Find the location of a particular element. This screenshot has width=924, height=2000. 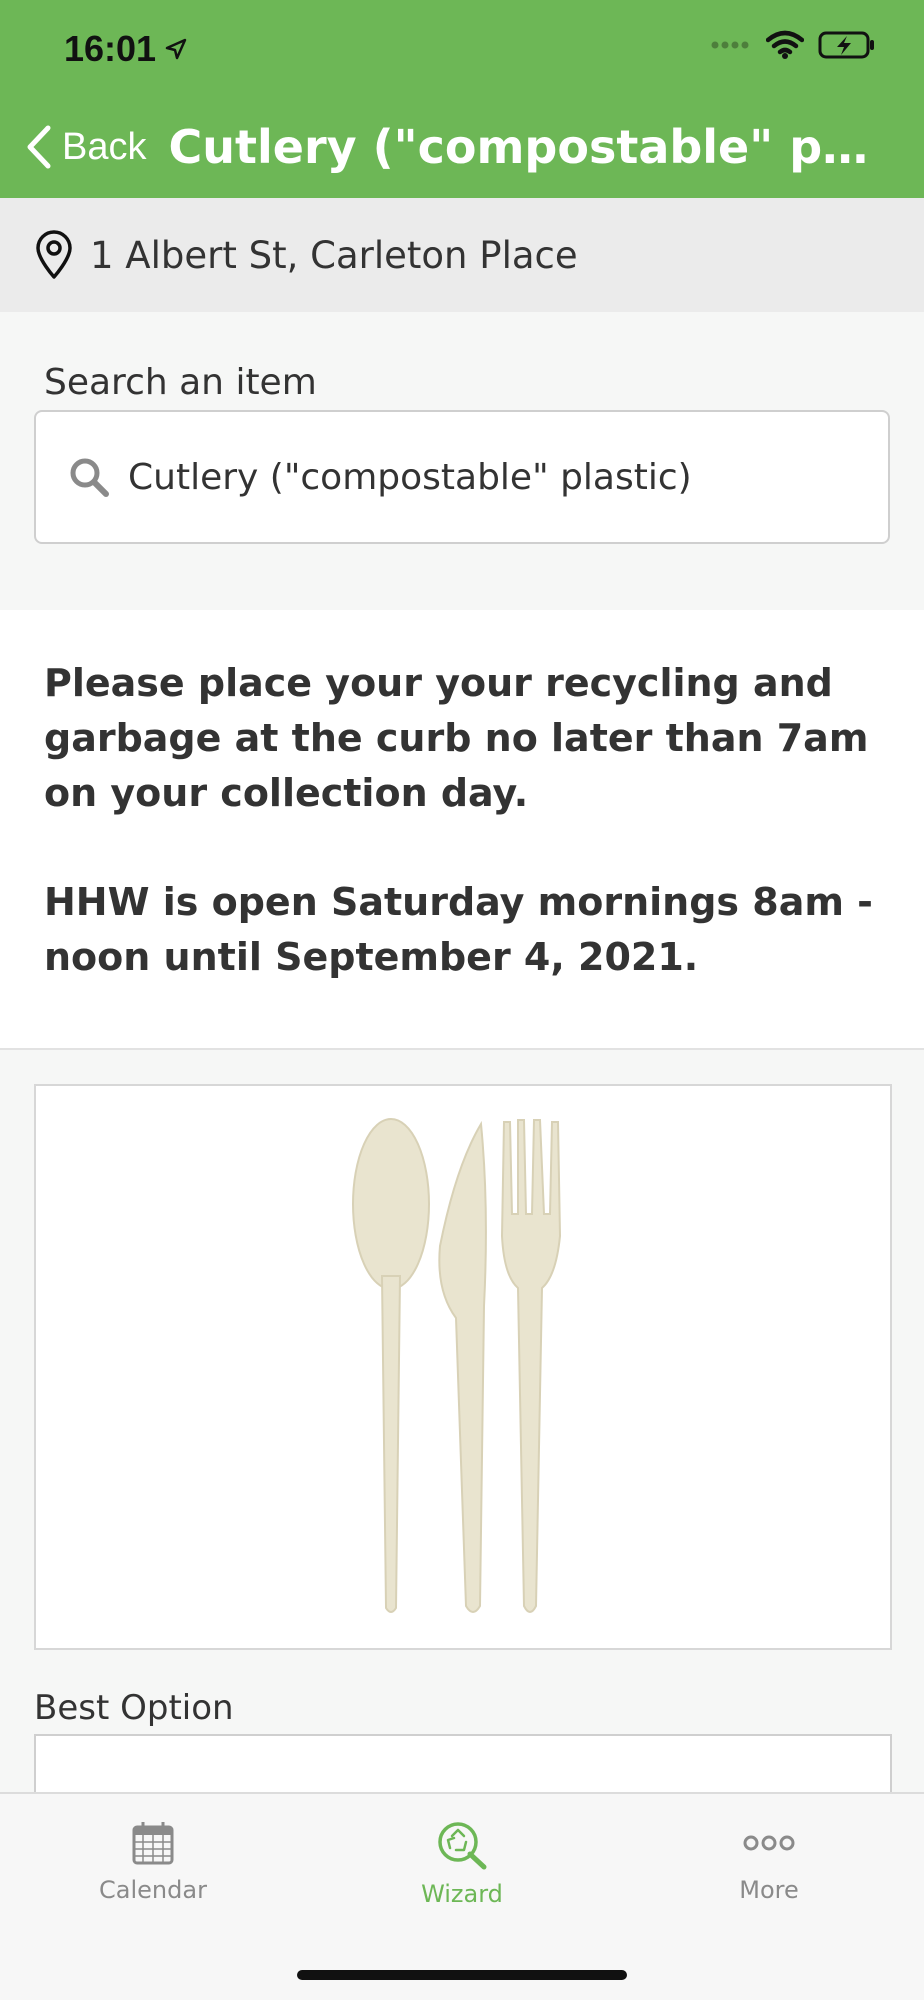

location-bar: 1 Albert St, Carleton Place is located at coordinates (462, 255).